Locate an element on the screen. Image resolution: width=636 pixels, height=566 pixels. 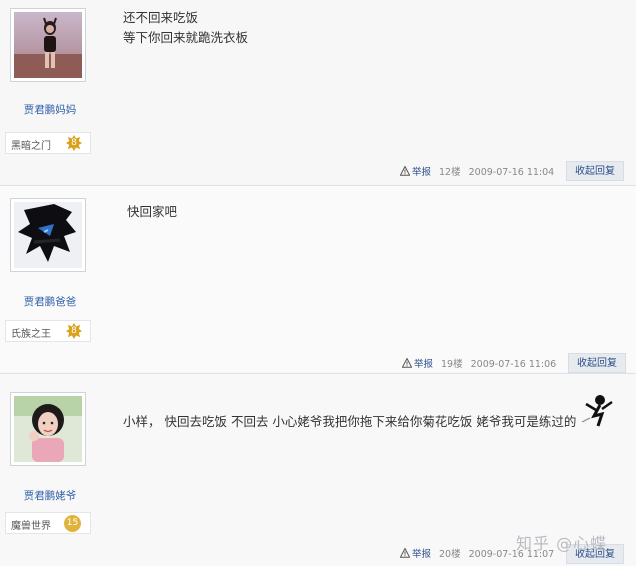
author-username: 贾君鹏爸爸 is located at coordinates (50, 301).